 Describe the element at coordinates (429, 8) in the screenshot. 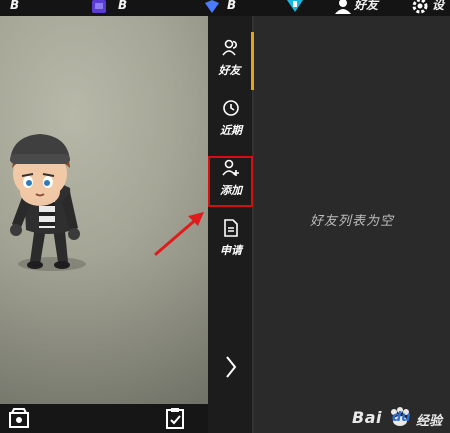

I see `settings-top-button: 设` at that location.